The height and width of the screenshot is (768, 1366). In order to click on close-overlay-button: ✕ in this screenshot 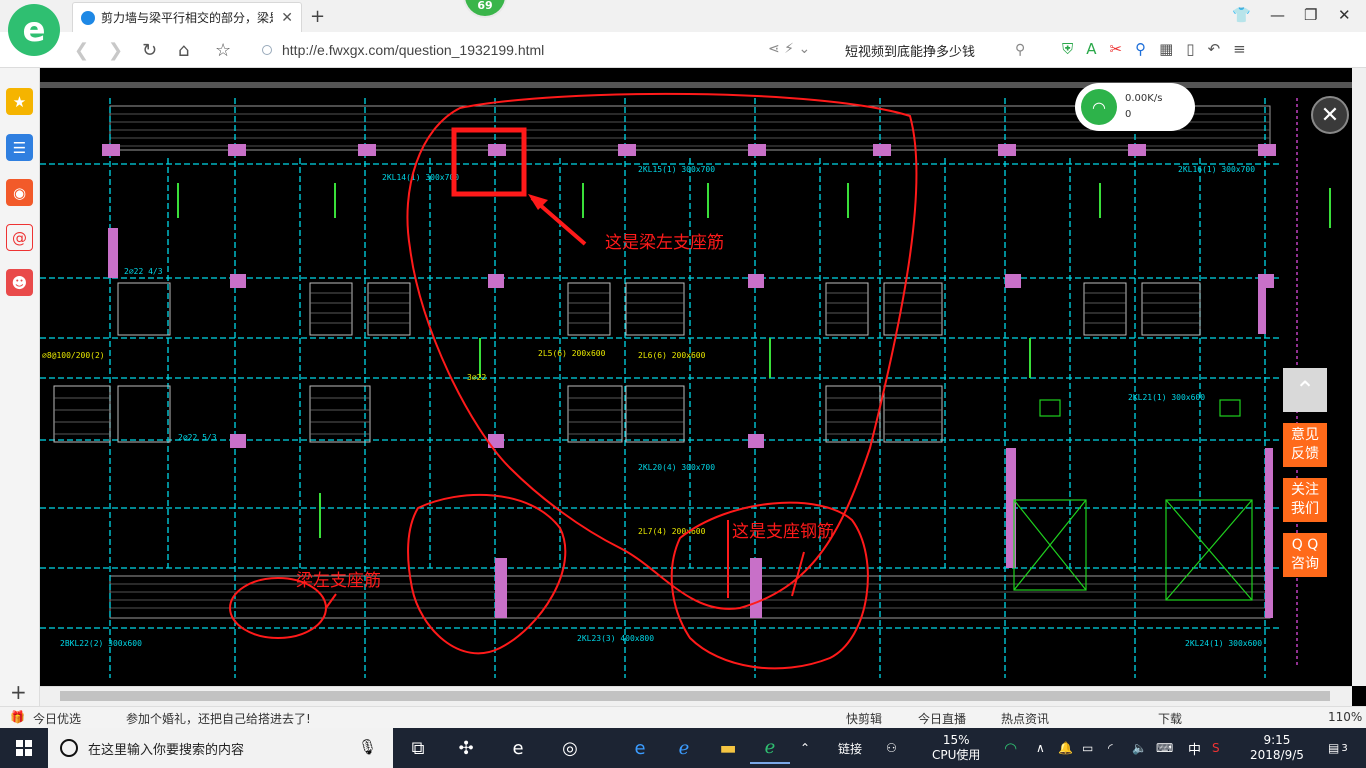, I will do `click(1330, 115)`.